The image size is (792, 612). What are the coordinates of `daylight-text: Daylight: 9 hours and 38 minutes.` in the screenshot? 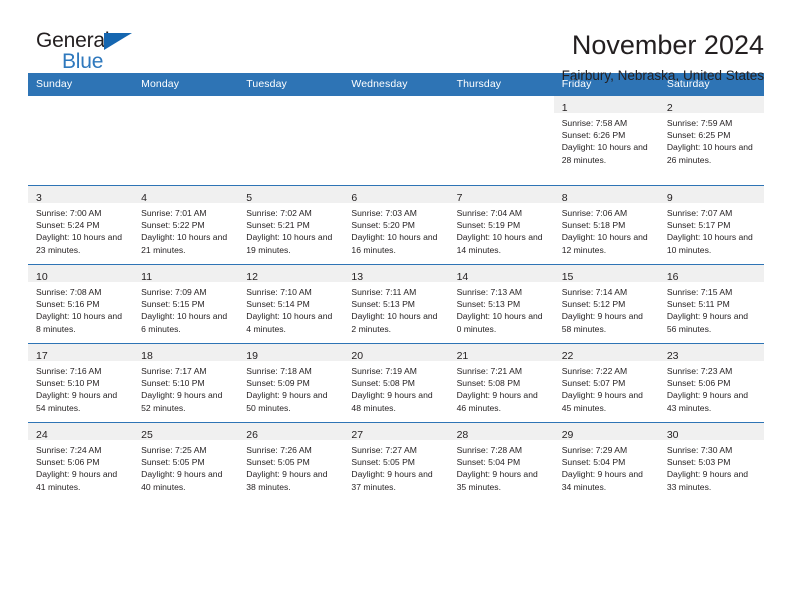 It's located at (287, 480).